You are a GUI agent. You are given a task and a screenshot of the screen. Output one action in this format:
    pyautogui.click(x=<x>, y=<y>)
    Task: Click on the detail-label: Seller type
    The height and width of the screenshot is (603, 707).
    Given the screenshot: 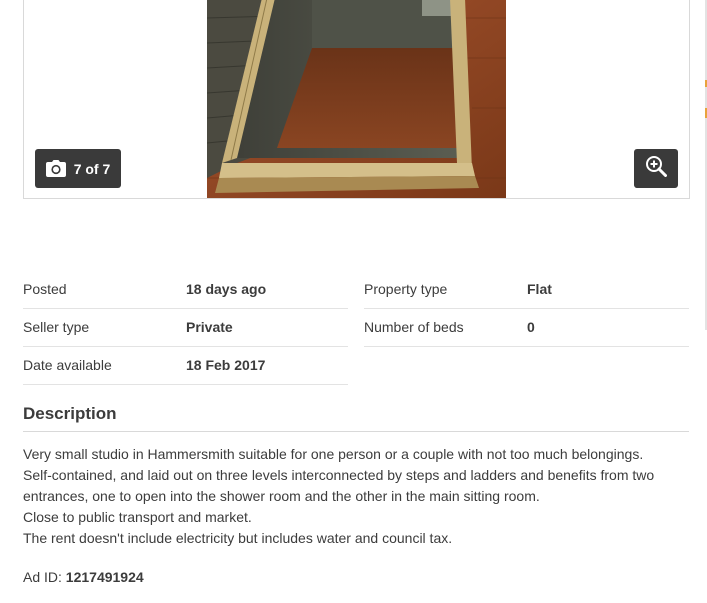 What is the action you would take?
    pyautogui.click(x=56, y=327)
    